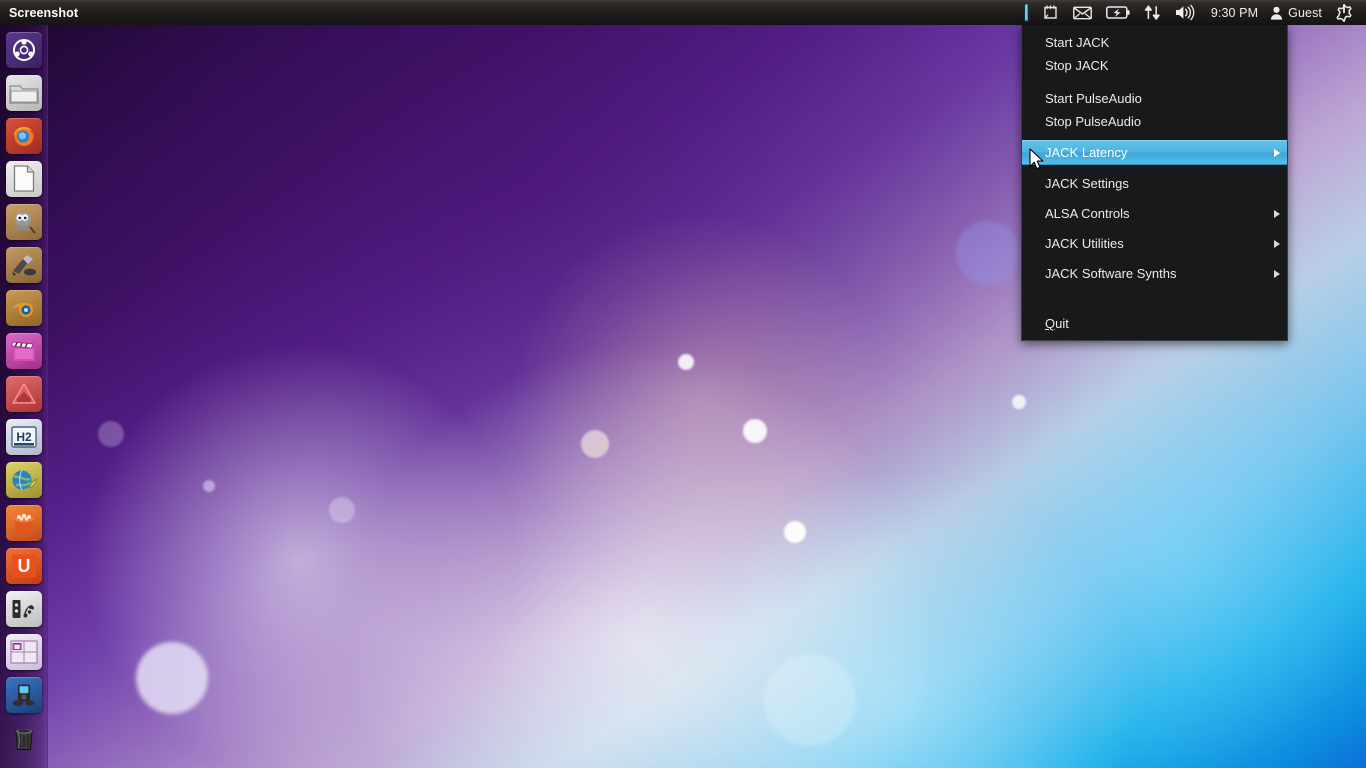  What do you see at coordinates (1276, 13) in the screenshot?
I see `user-icon` at bounding box center [1276, 13].